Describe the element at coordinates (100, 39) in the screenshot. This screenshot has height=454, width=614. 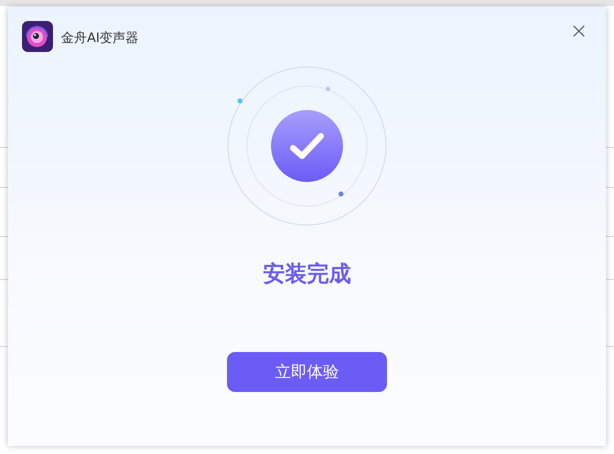
I see `window-title: 金舟AI变声器` at that location.